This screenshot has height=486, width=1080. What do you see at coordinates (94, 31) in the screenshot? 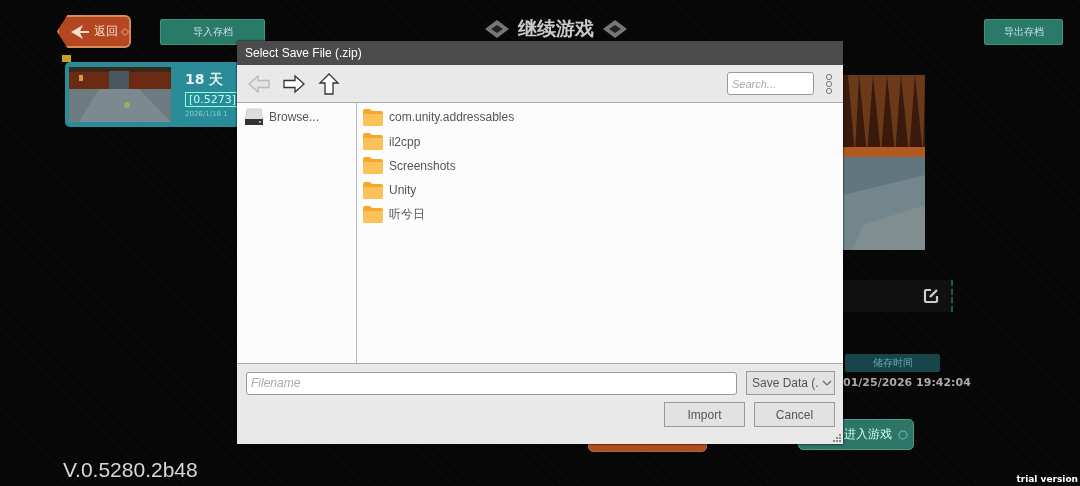
I see `back-button: 返回` at bounding box center [94, 31].